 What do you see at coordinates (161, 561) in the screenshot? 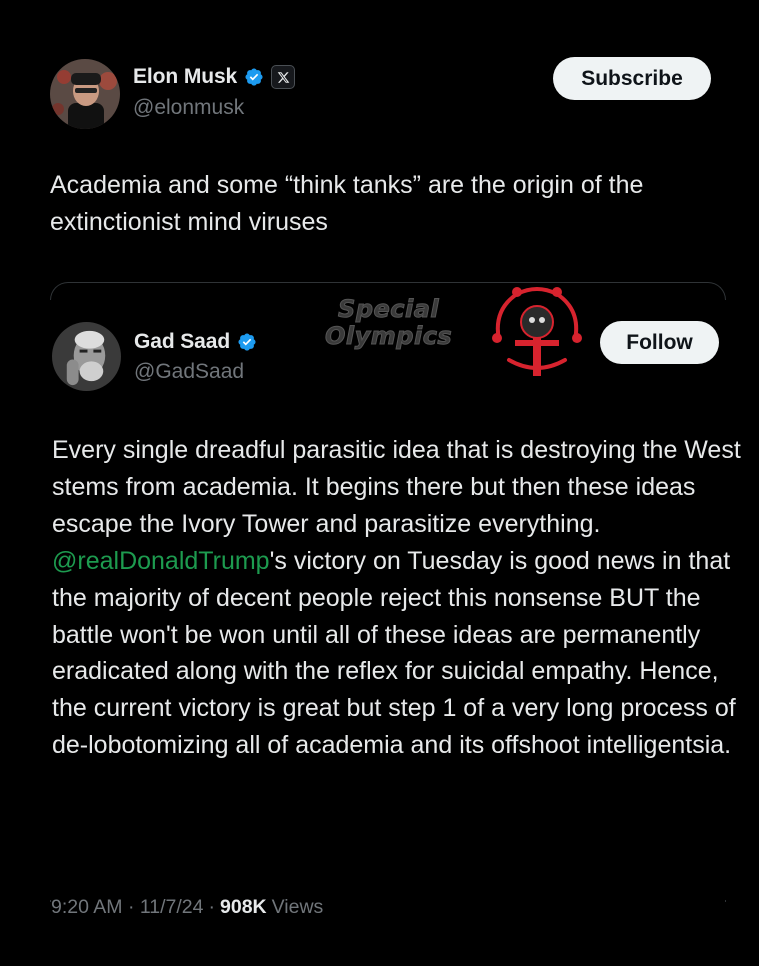
I see `mention-link: @realDonaldTrump` at bounding box center [161, 561].